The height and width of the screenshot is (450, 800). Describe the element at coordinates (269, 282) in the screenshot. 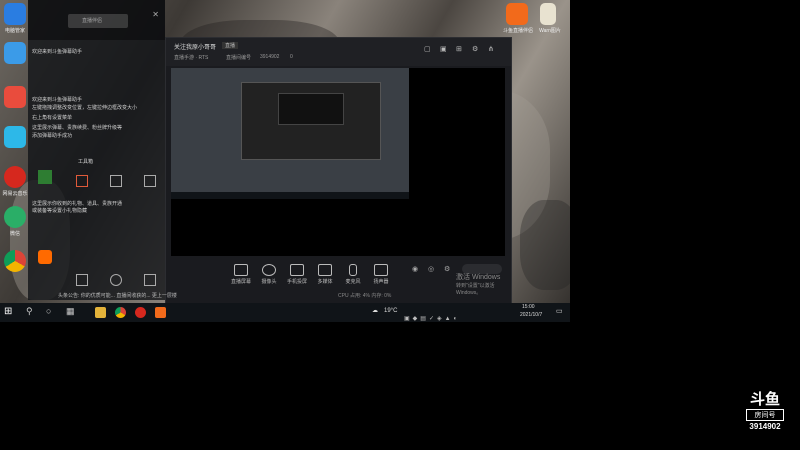

I see `toolbar-label: 摄像头` at that location.